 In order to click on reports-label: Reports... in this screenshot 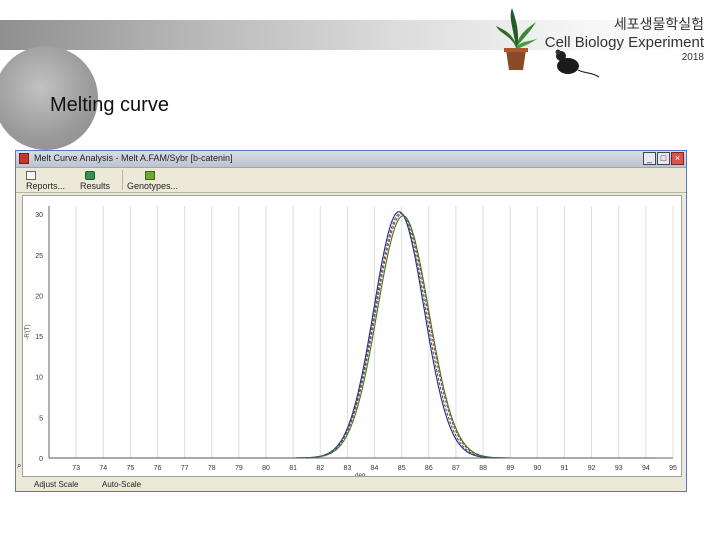, I will do `click(46, 186)`.